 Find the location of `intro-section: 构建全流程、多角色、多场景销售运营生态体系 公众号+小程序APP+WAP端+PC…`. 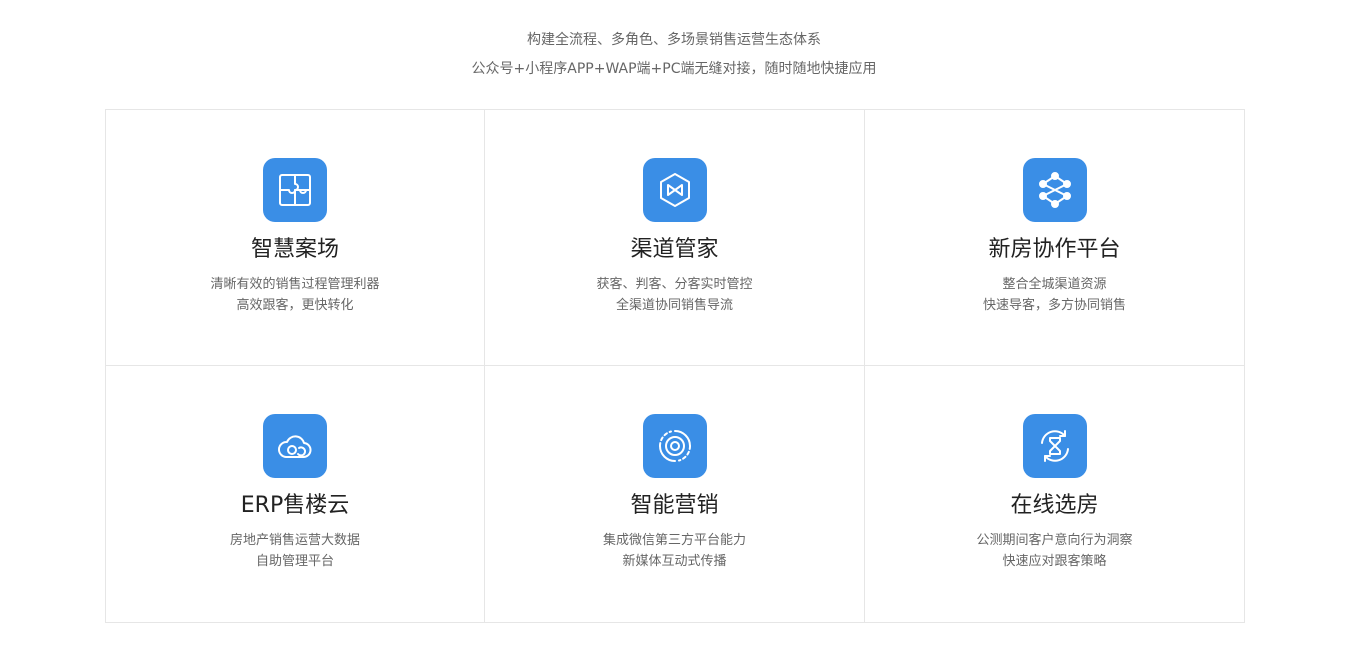

intro-section: 构建全流程、多角色、多场景销售运营生态体系 公众号+小程序APP+WAP端+PC… is located at coordinates (674, 55).